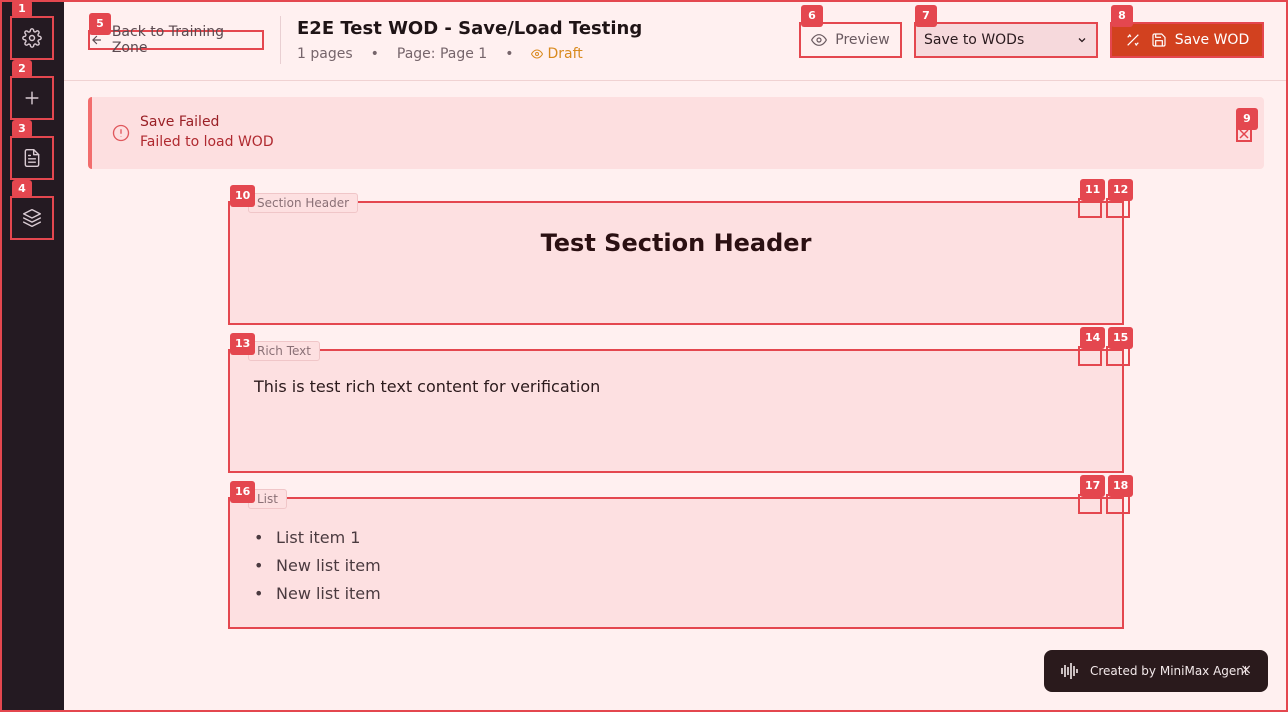 The height and width of the screenshot is (712, 1288). Describe the element at coordinates (22, 69) in the screenshot. I see `annotation-badge: 2` at that location.